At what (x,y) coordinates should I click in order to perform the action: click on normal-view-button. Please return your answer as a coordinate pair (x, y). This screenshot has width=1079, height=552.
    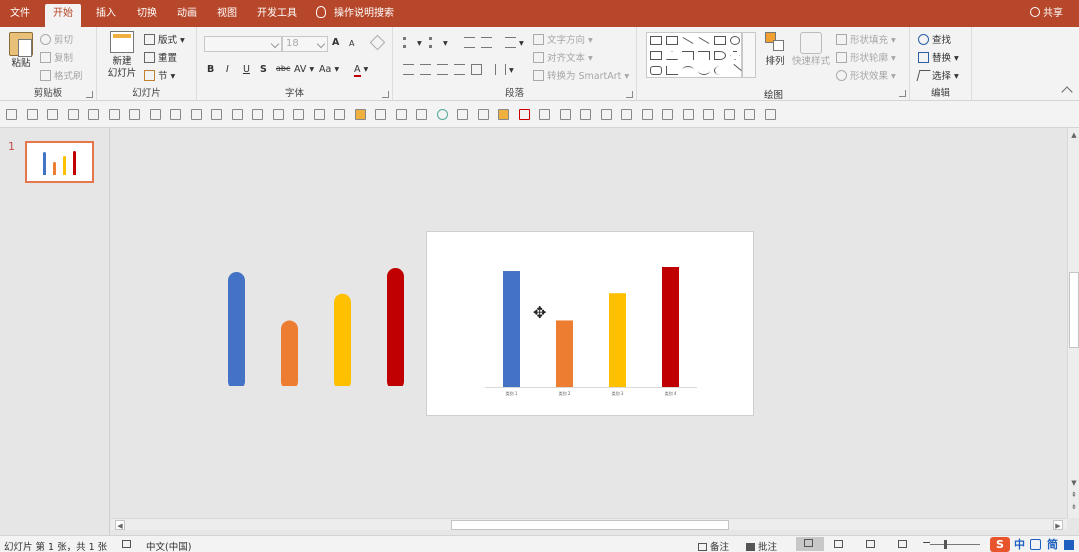
    Looking at the image, I should click on (810, 544).